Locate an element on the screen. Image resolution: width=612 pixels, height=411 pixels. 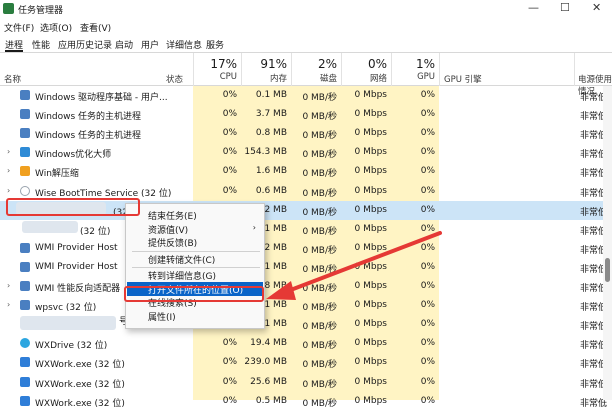
annotation-arrow is located at coordinates (354, 265).